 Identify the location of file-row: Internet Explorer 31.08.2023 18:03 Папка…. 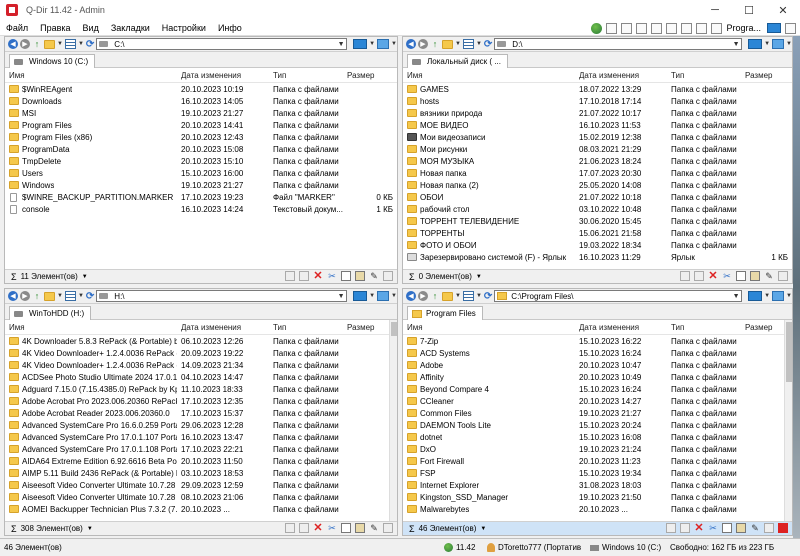
(597, 485).